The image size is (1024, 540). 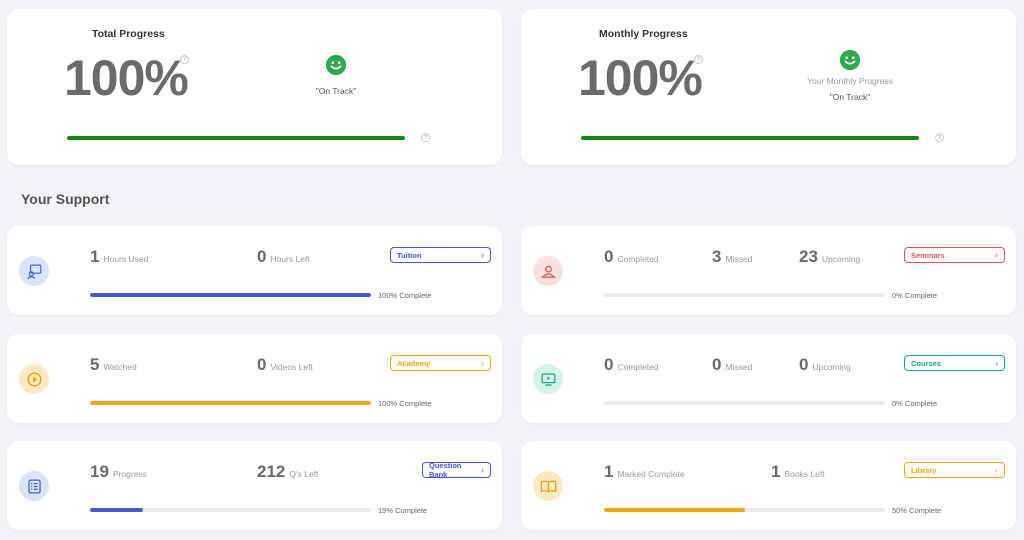 I want to click on monthly-progress-bar, so click(x=750, y=138).